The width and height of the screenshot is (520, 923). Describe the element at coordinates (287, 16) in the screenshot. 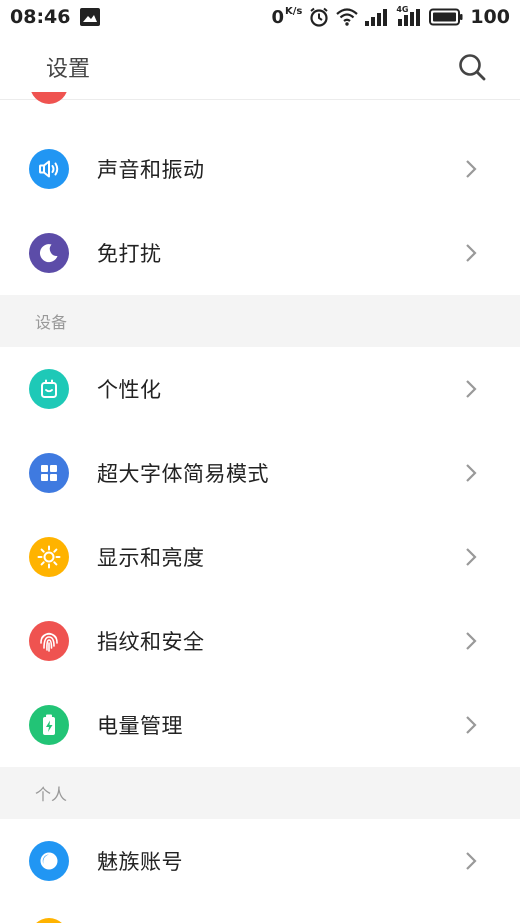

I see `network-speed: 0 K/s` at that location.